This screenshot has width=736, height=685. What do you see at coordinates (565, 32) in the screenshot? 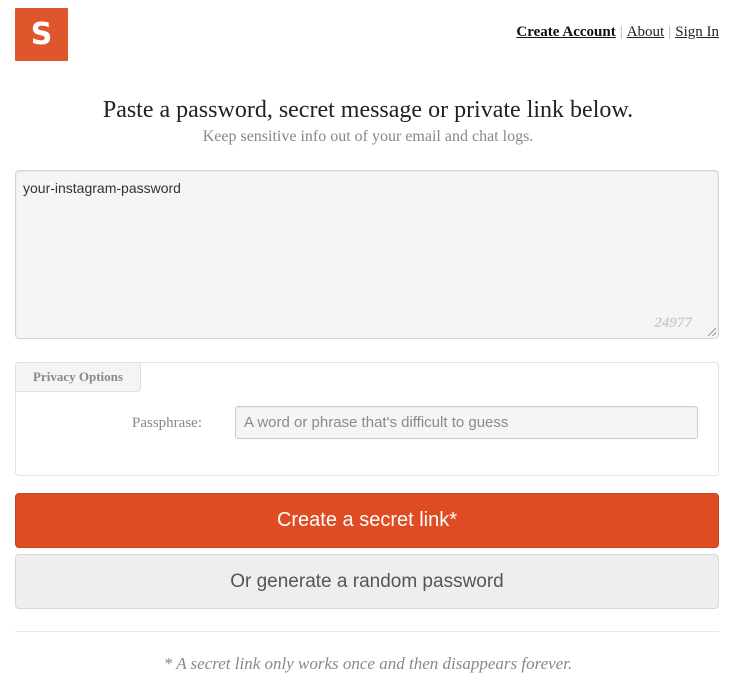
I see `create-account-link: Create Account` at bounding box center [565, 32].